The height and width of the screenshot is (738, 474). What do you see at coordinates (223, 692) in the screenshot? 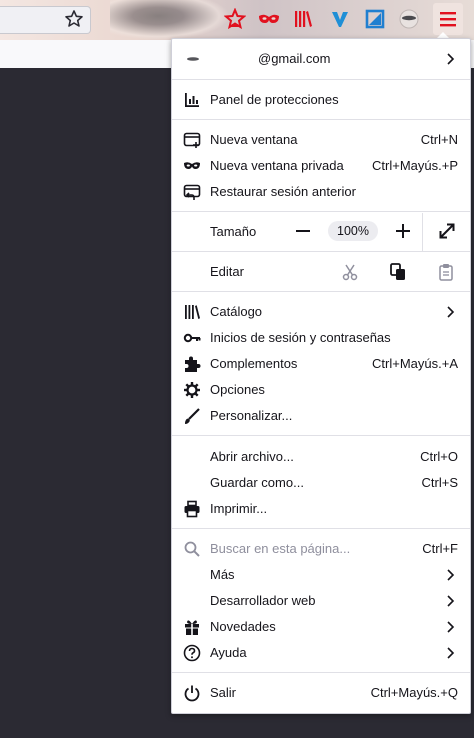
I see `quit-label: Salir` at bounding box center [223, 692].